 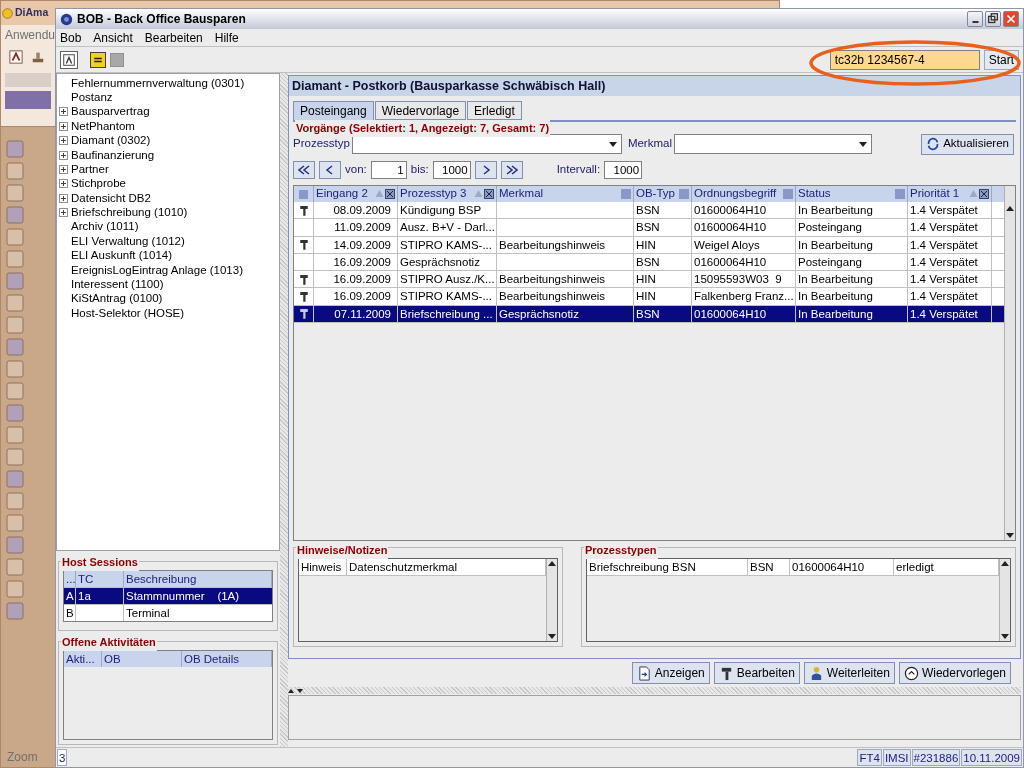 I want to click on tab: Posteingang, so click(x=333, y=110).